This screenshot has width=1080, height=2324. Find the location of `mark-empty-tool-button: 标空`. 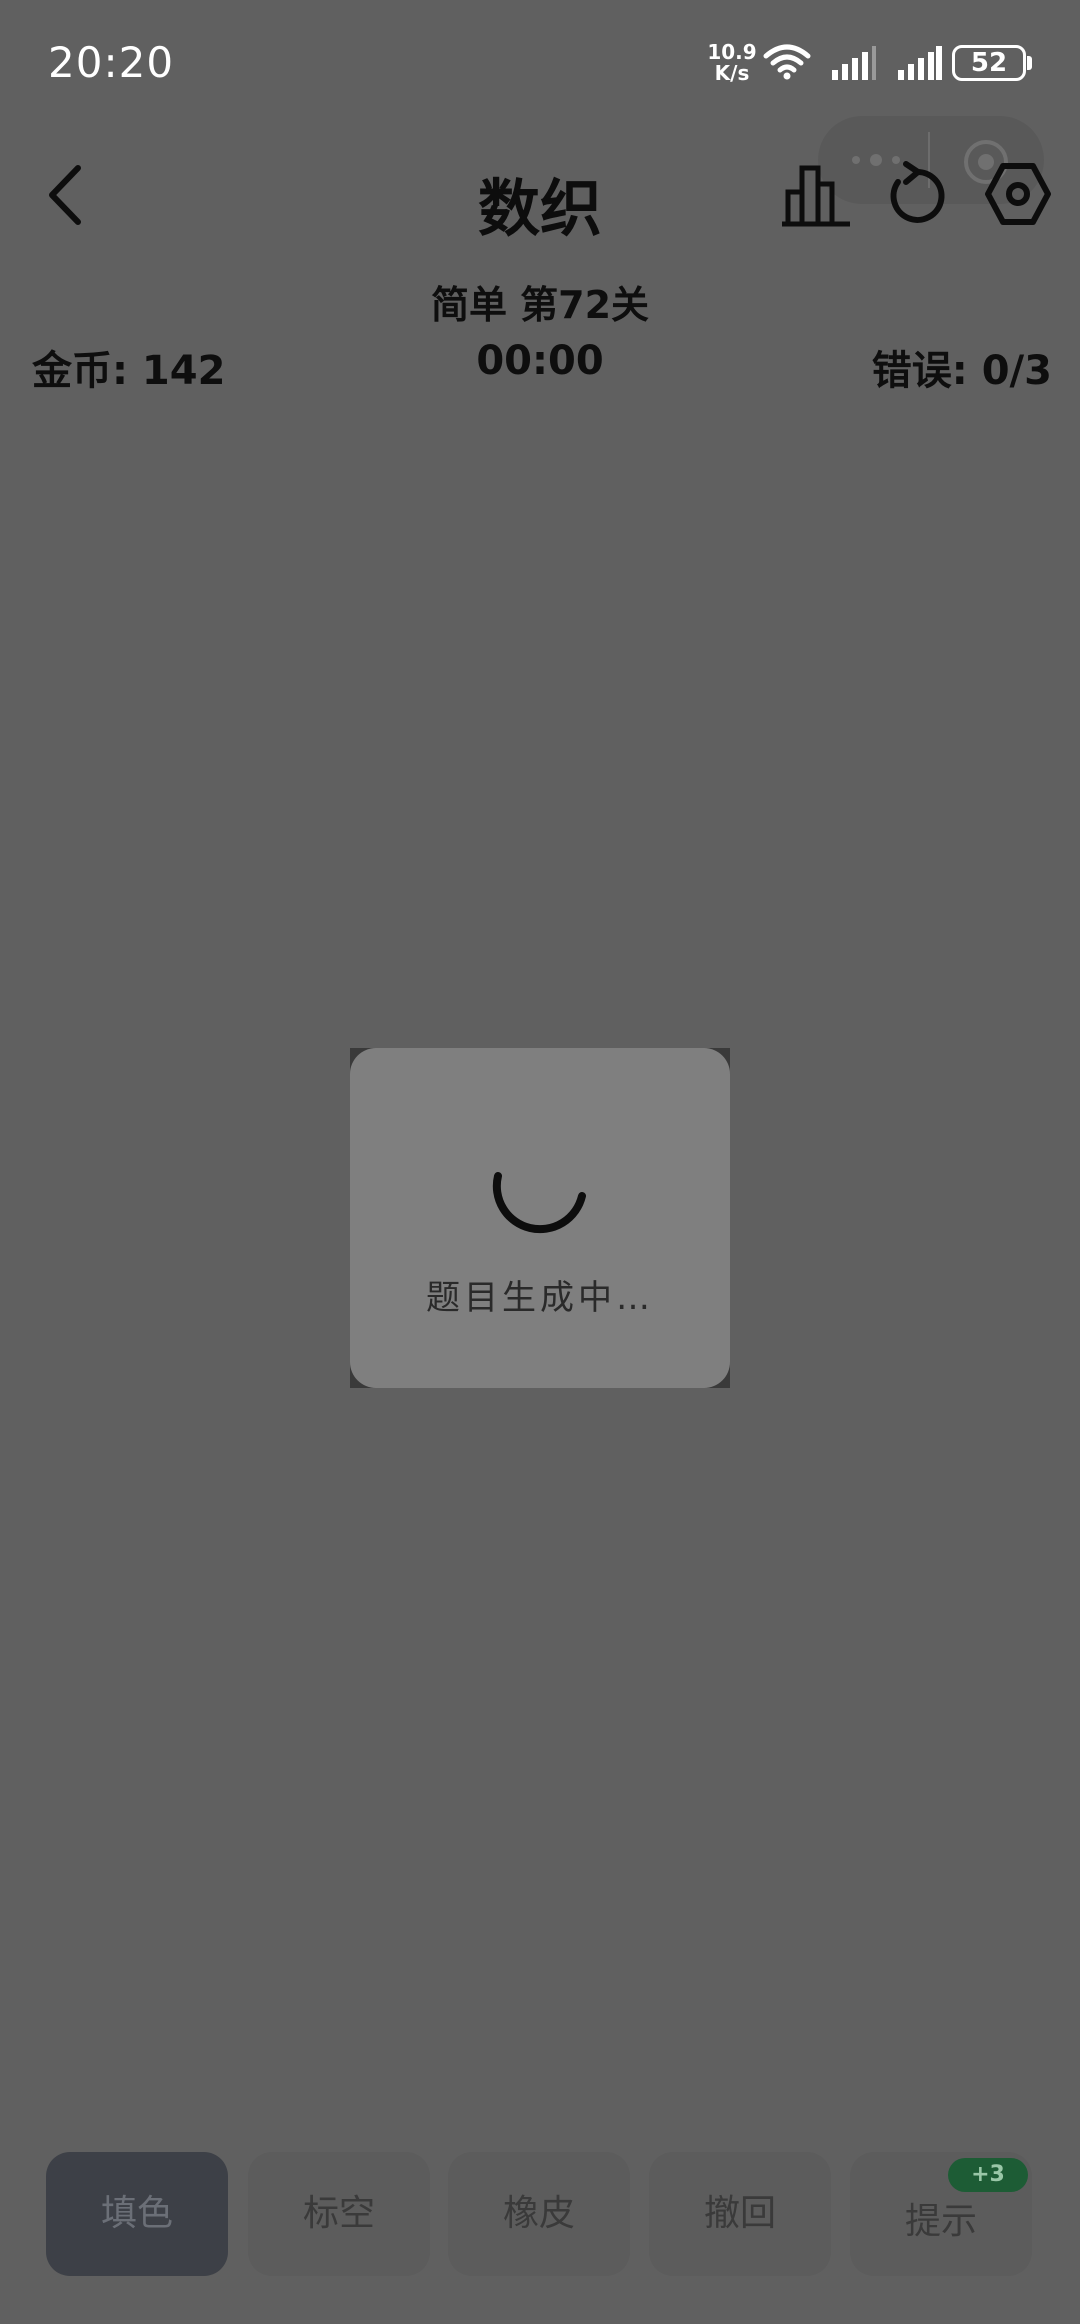

mark-empty-tool-button: 标空 is located at coordinates (339, 2214).